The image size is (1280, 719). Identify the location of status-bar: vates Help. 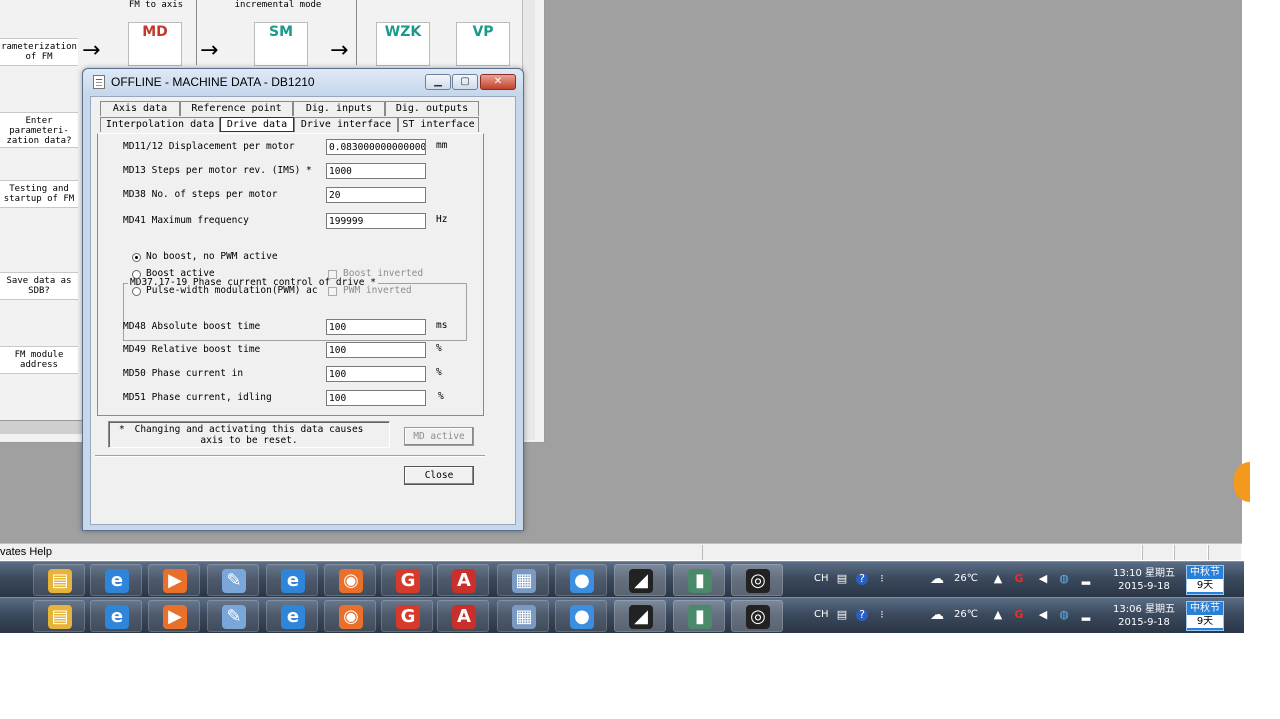
(621, 551).